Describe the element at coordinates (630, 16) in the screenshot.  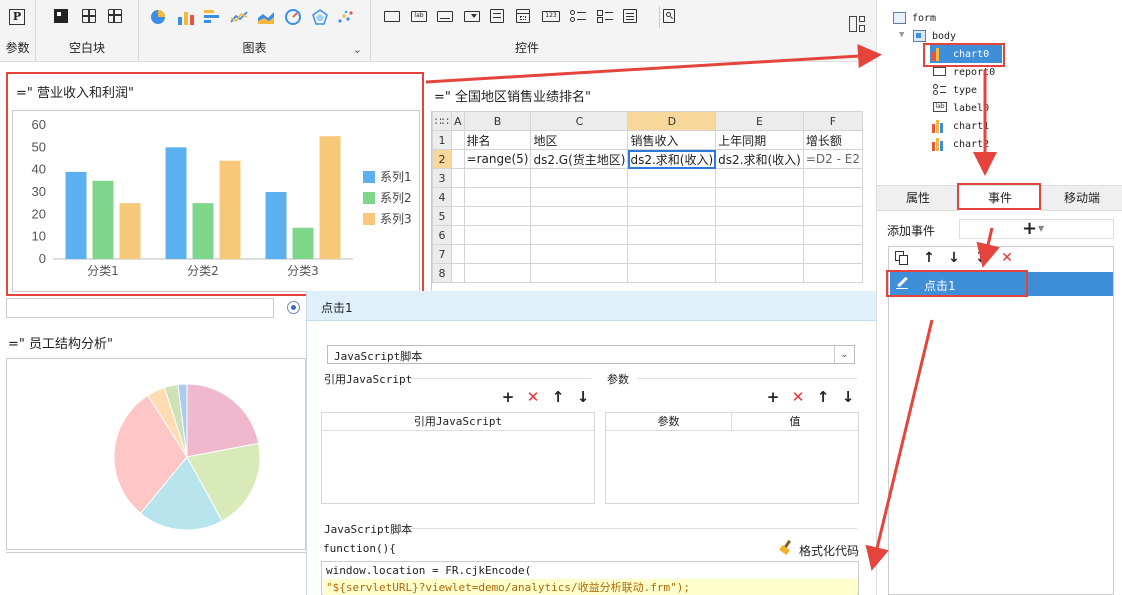
I see `list-widget-icon` at that location.